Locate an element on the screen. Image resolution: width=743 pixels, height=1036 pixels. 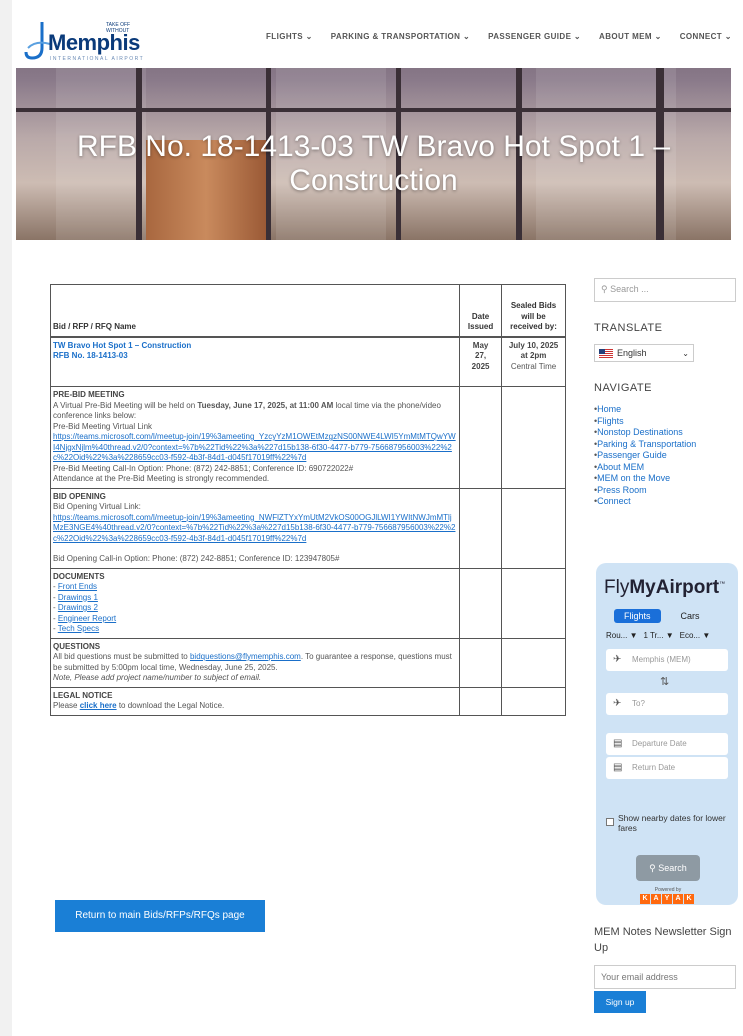
sealed-date: July 10, 2025 is located at coordinates (533, 345).